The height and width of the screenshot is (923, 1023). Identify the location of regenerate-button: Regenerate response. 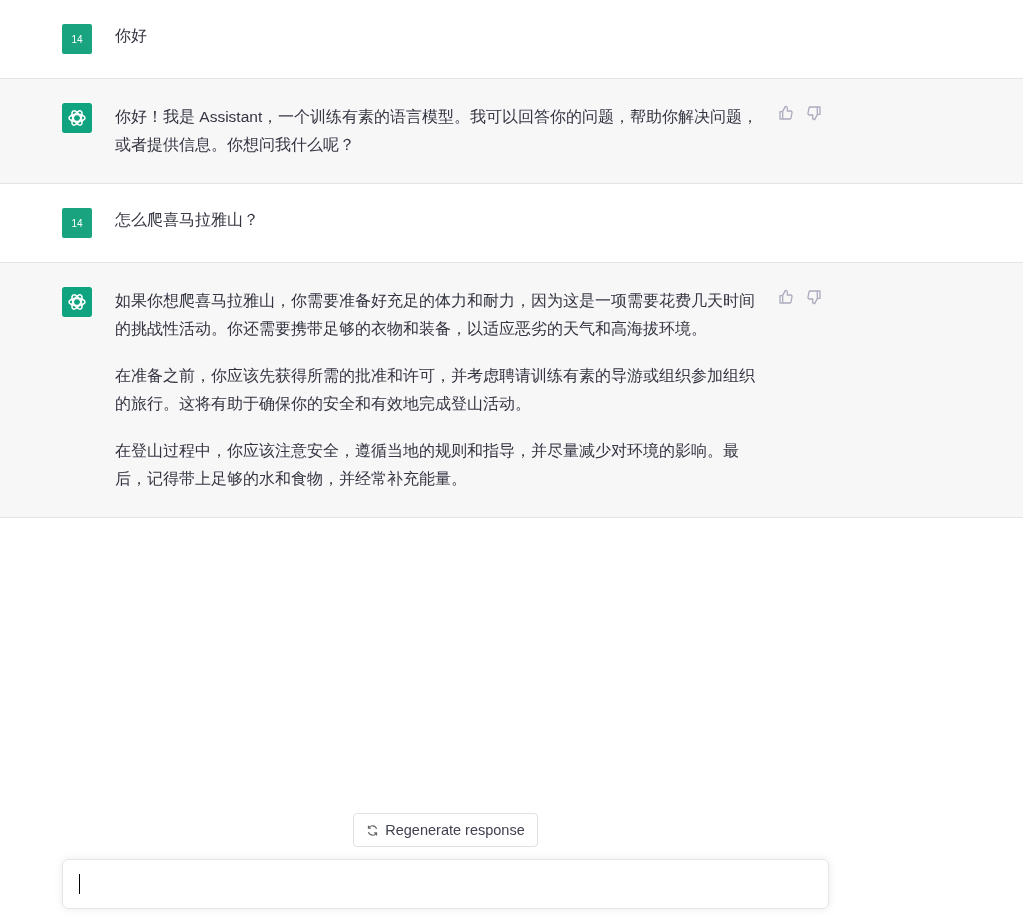
(445, 830).